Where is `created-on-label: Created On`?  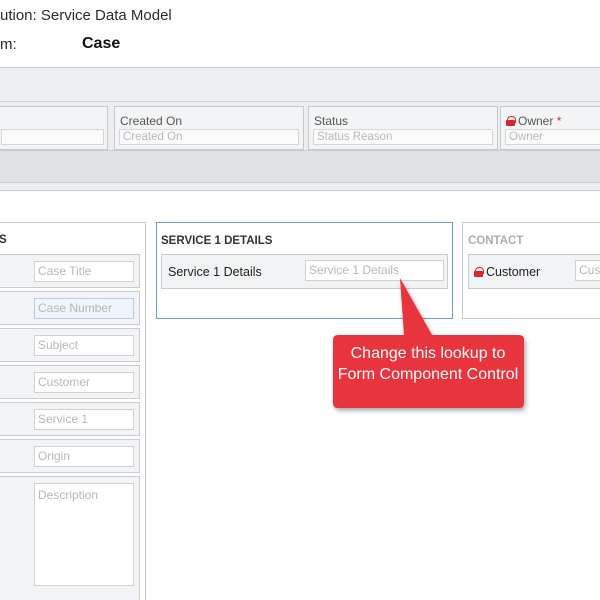
created-on-label: Created On is located at coordinates (151, 121).